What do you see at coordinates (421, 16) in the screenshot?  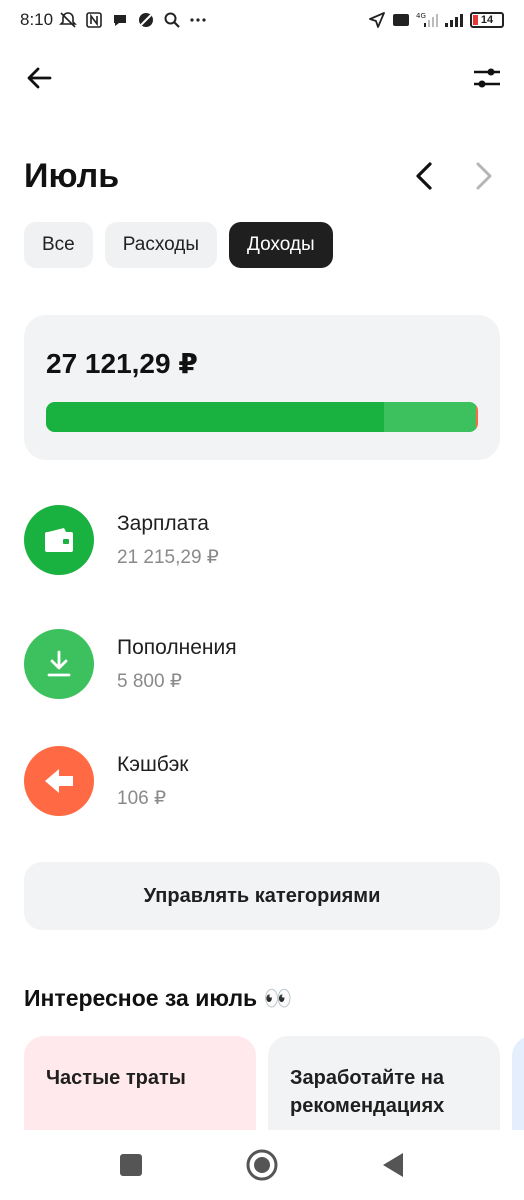 I see `svg-text: 4G` at bounding box center [421, 16].